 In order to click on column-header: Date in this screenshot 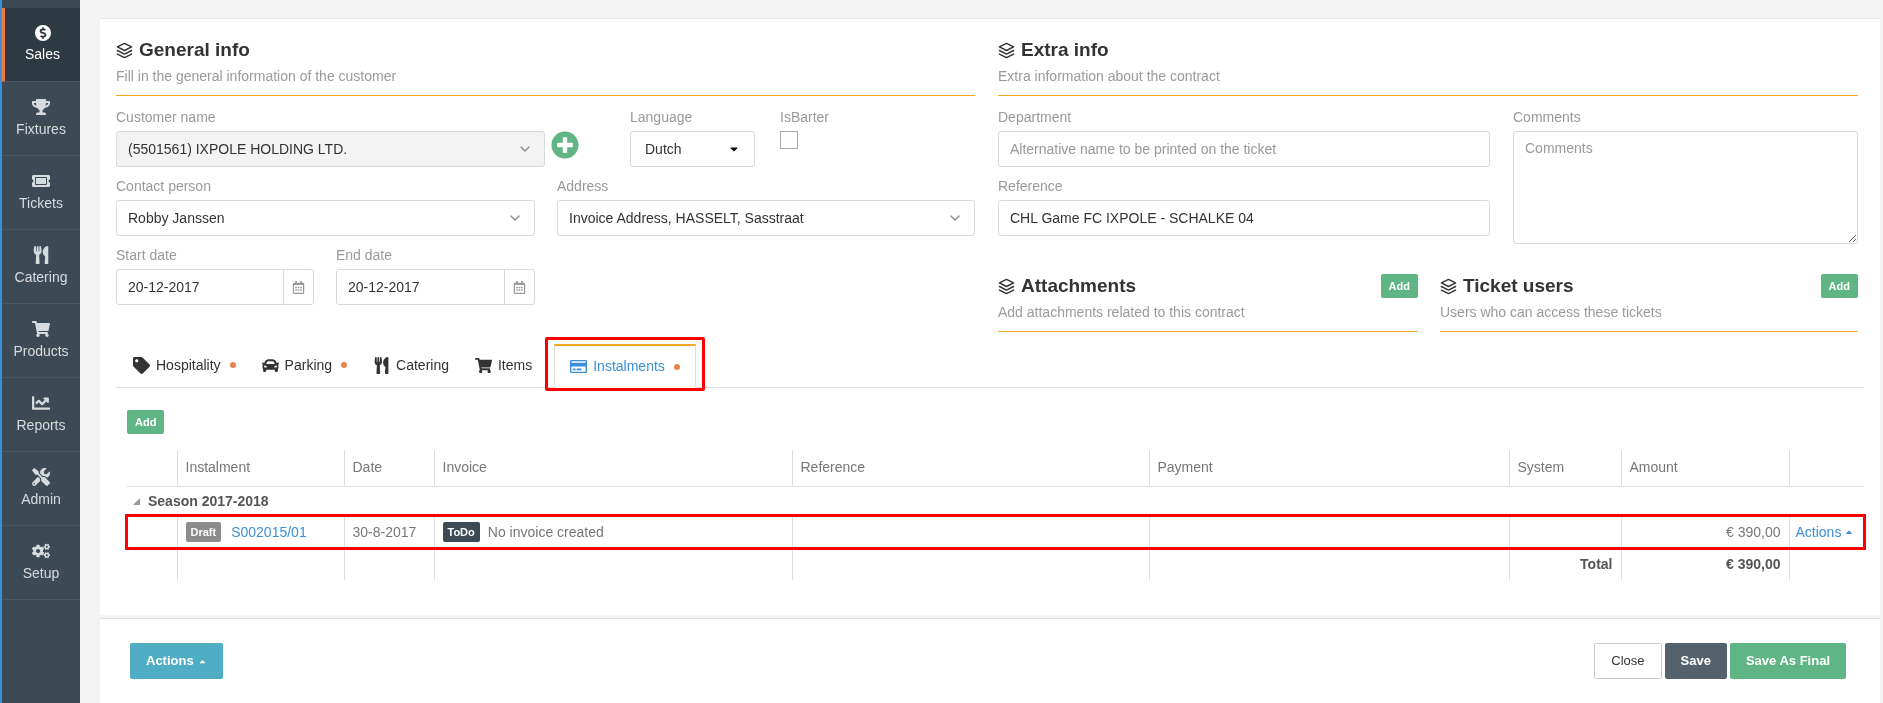, I will do `click(367, 467)`.